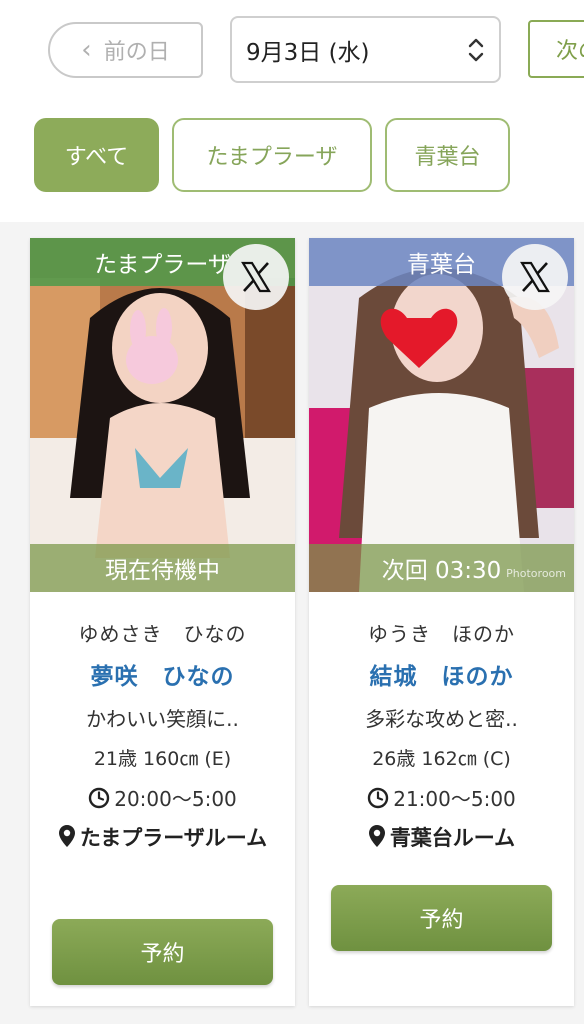 The height and width of the screenshot is (1024, 584). I want to click on filter-chip-tamaplaza: たまプラーザ, so click(272, 155).